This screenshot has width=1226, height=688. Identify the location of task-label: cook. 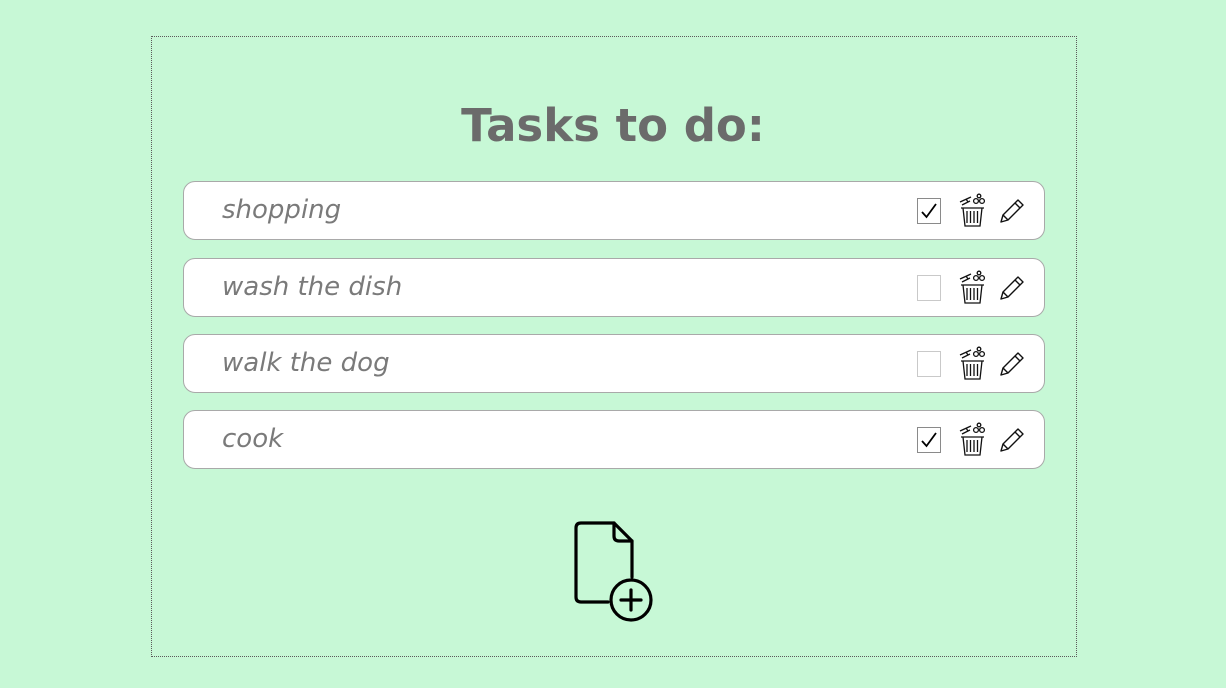
(253, 439).